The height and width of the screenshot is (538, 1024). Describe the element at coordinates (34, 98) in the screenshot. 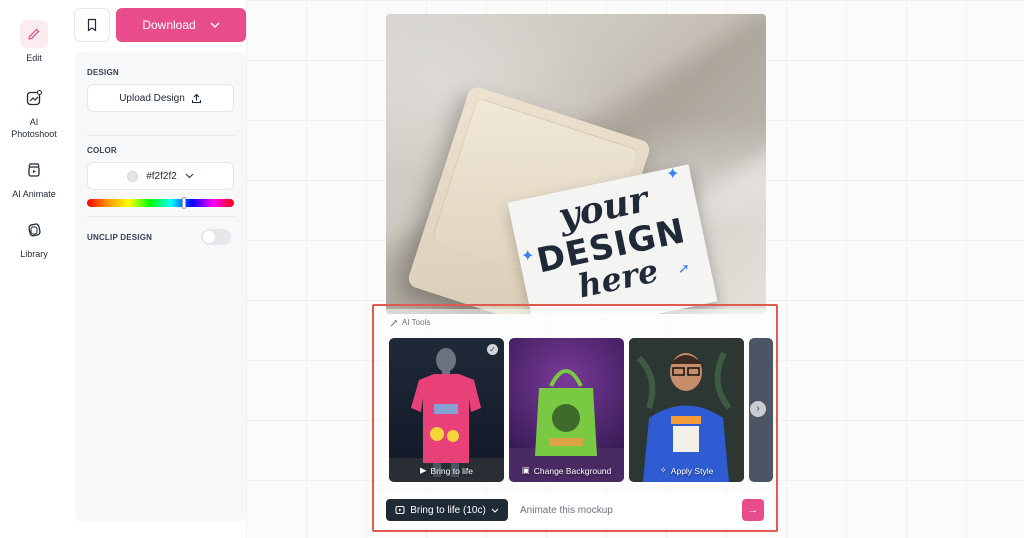

I see `ai-photo-icon` at that location.